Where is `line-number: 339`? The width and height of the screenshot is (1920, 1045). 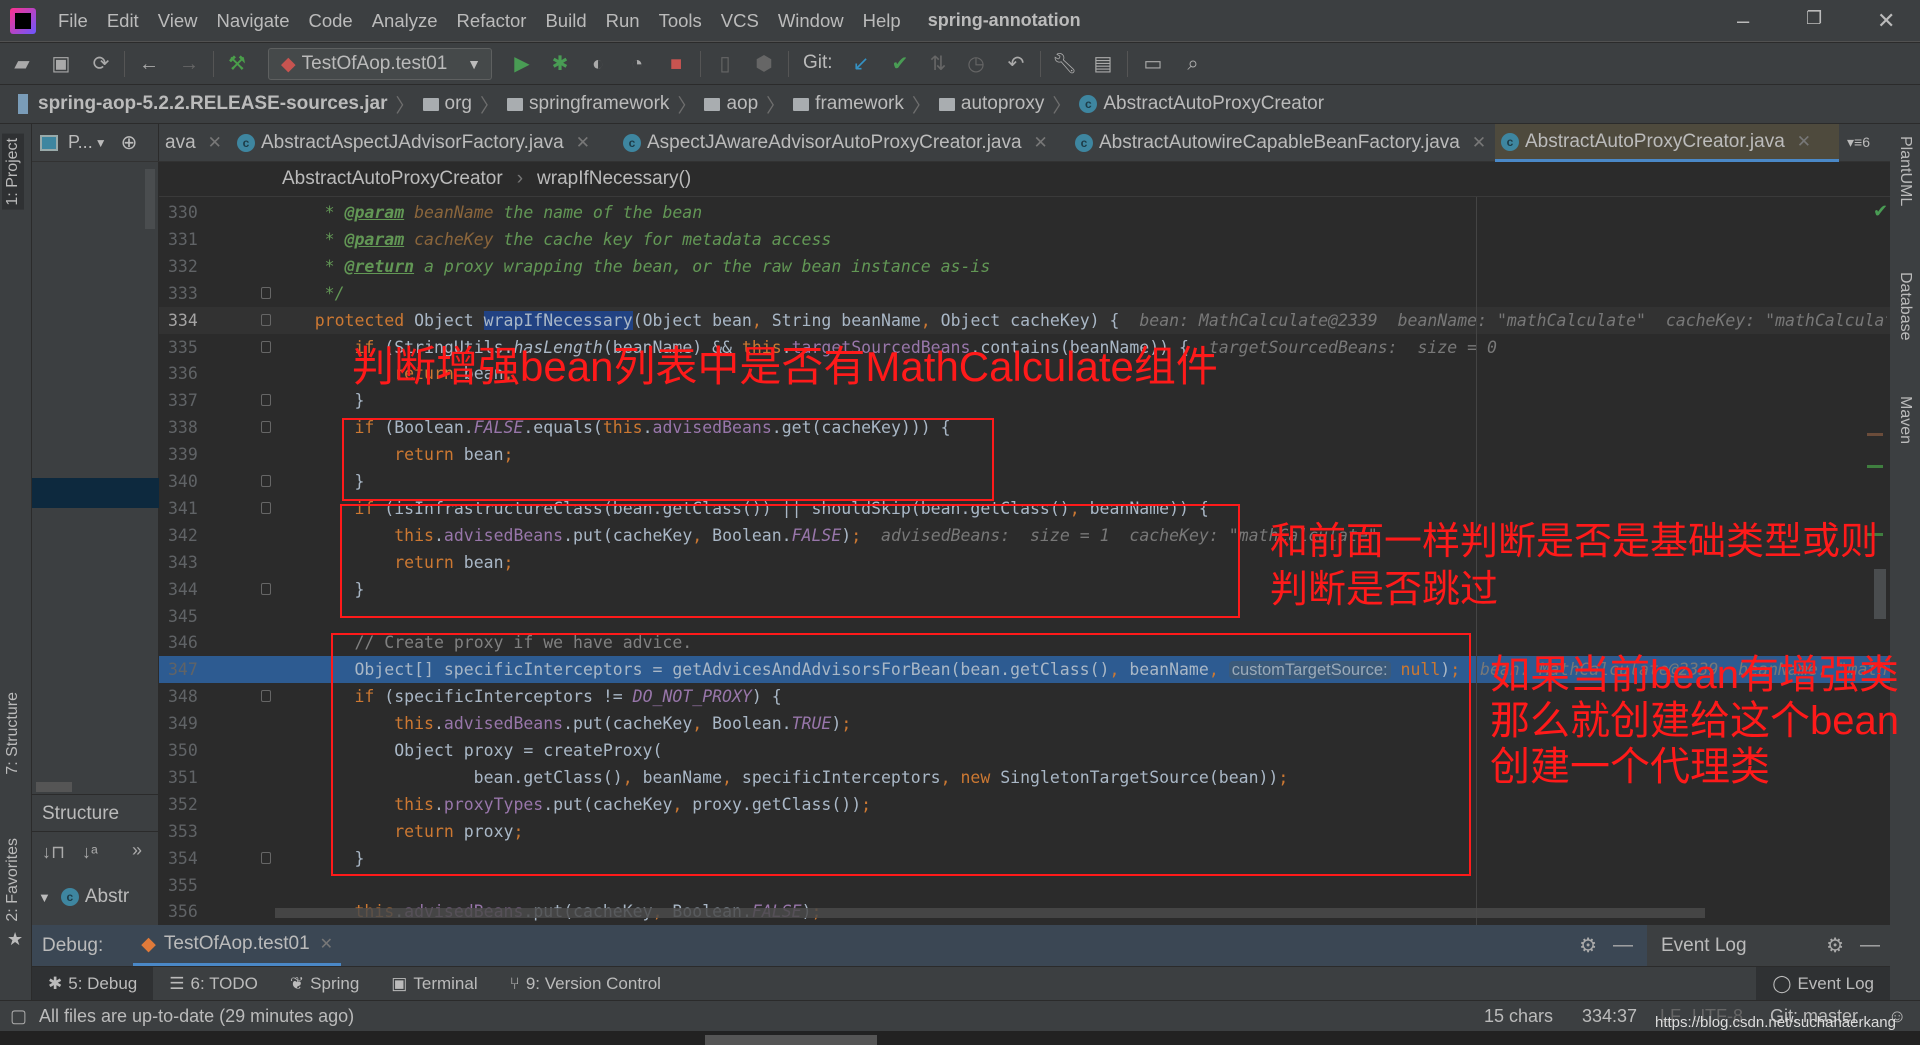
line-number: 339 is located at coordinates (188, 454).